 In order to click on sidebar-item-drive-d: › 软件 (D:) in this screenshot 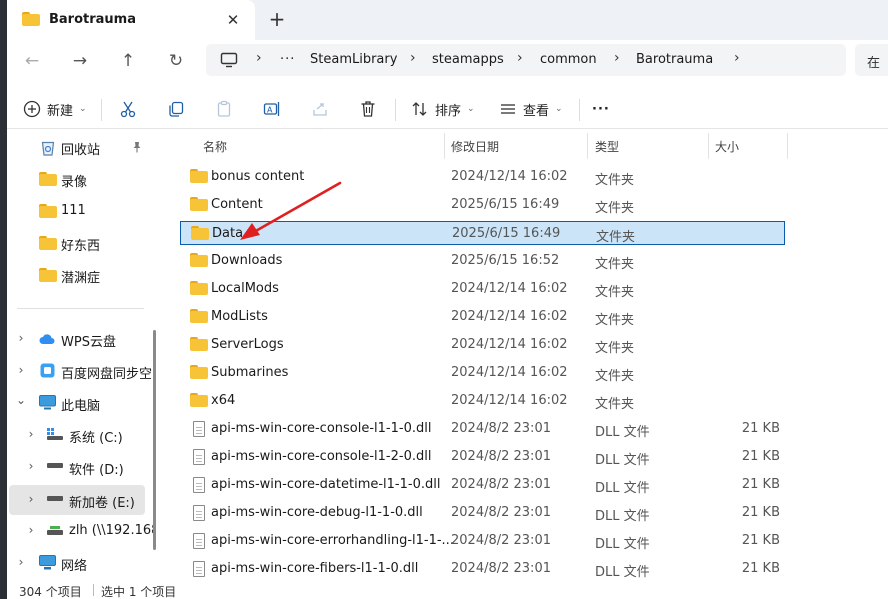, I will do `click(80, 467)`.